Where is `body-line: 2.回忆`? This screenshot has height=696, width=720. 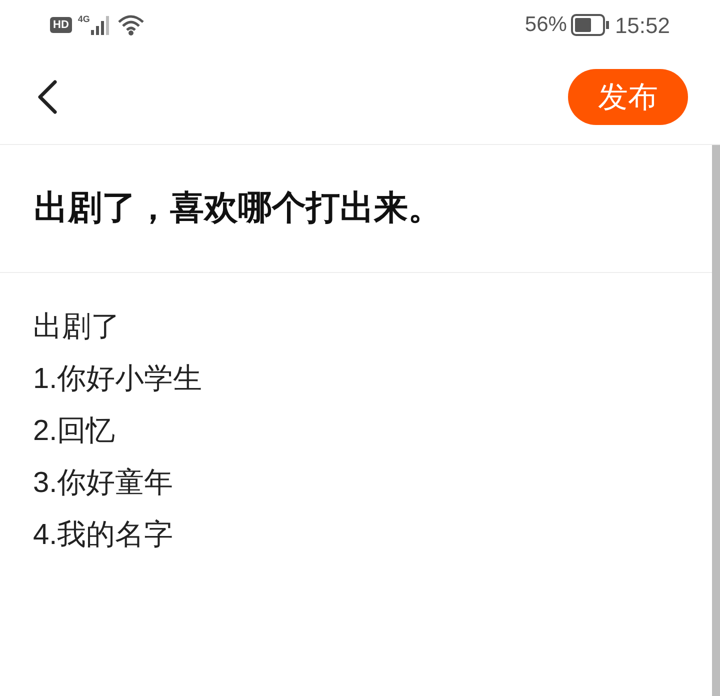 body-line: 2.回忆 is located at coordinates (74, 431).